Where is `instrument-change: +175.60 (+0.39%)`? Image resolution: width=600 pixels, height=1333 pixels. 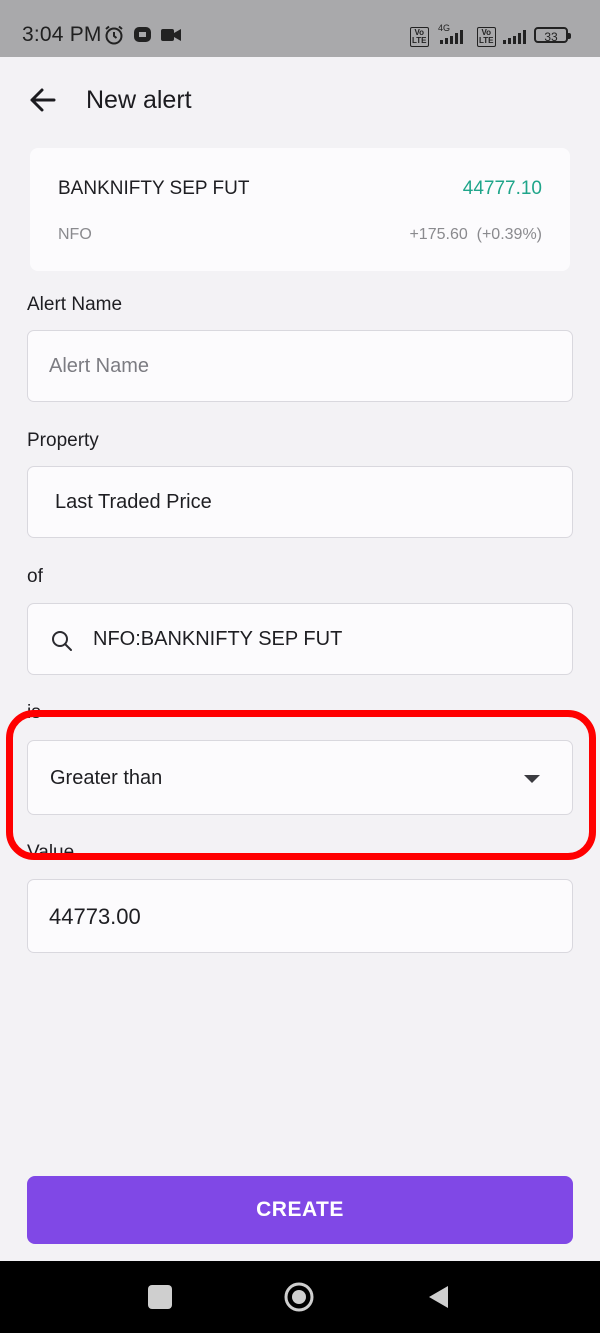 instrument-change: +175.60 (+0.39%) is located at coordinates (475, 234).